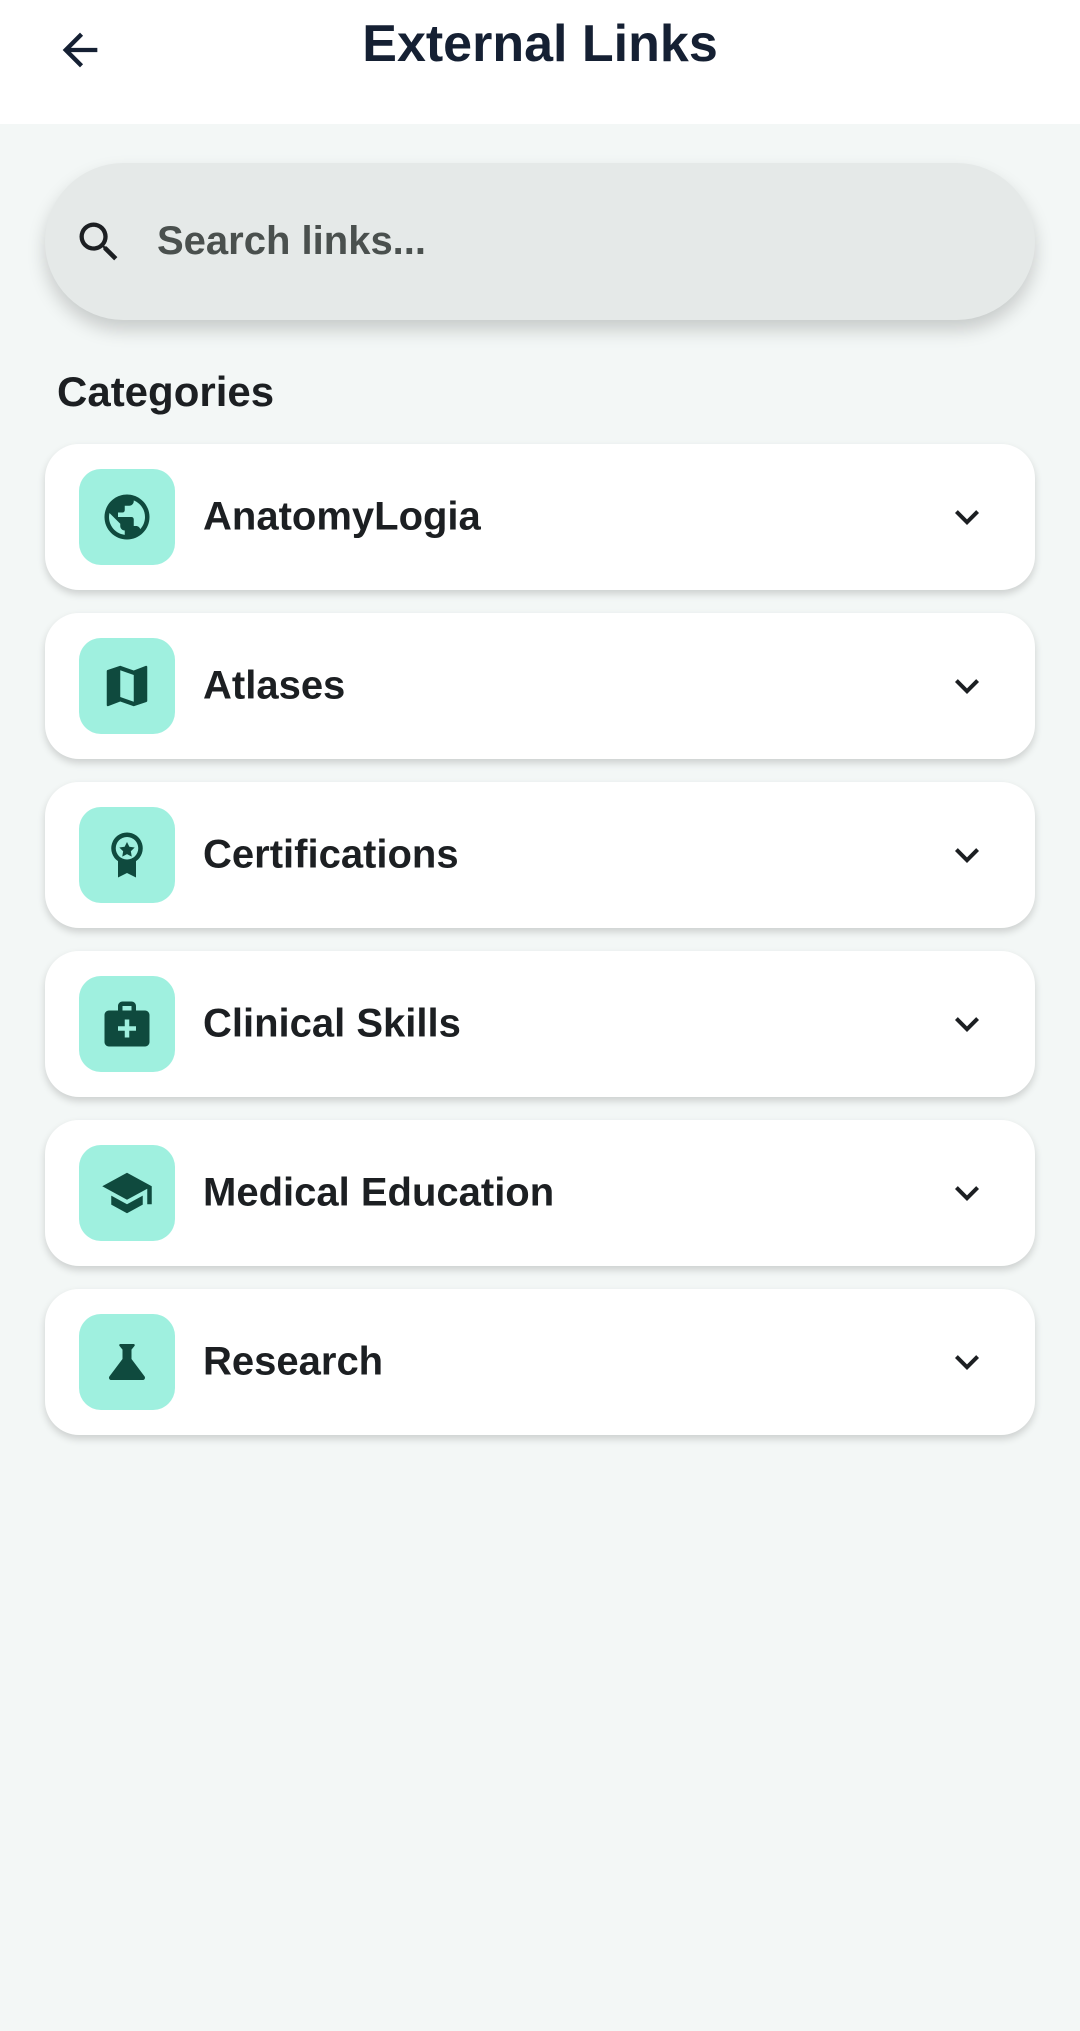 This screenshot has height=2031, width=1080. Describe the element at coordinates (332, 1023) in the screenshot. I see `category-label: Clinical Skills` at that location.